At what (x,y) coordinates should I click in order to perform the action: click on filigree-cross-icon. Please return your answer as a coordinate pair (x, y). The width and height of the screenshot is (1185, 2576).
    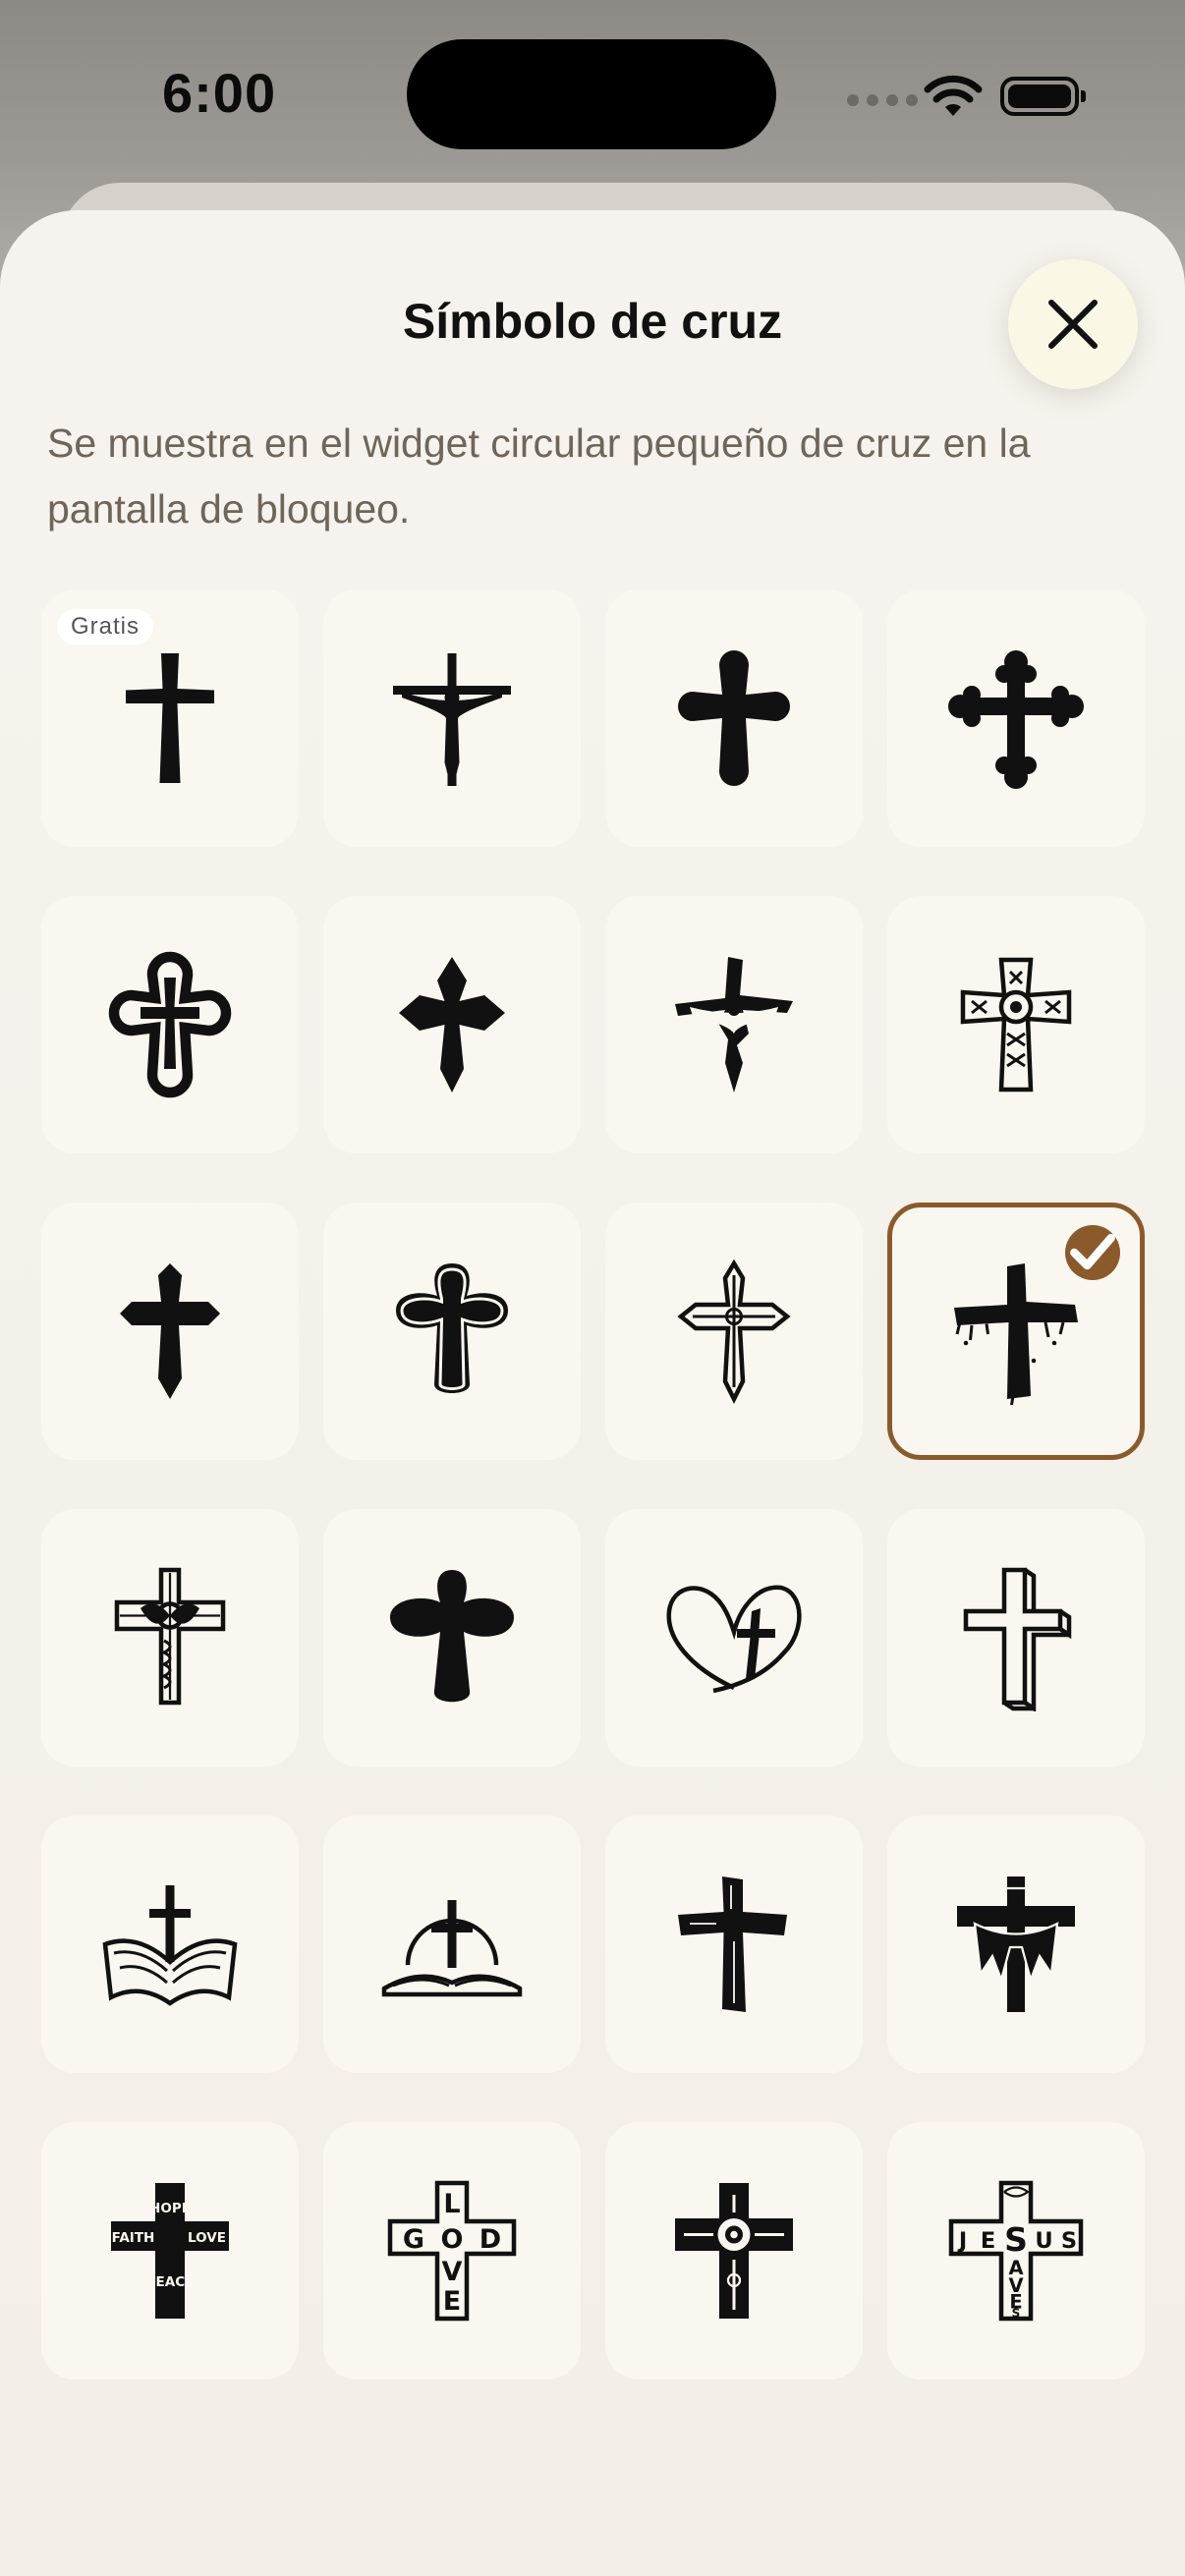
    Looking at the image, I should click on (170, 1636).